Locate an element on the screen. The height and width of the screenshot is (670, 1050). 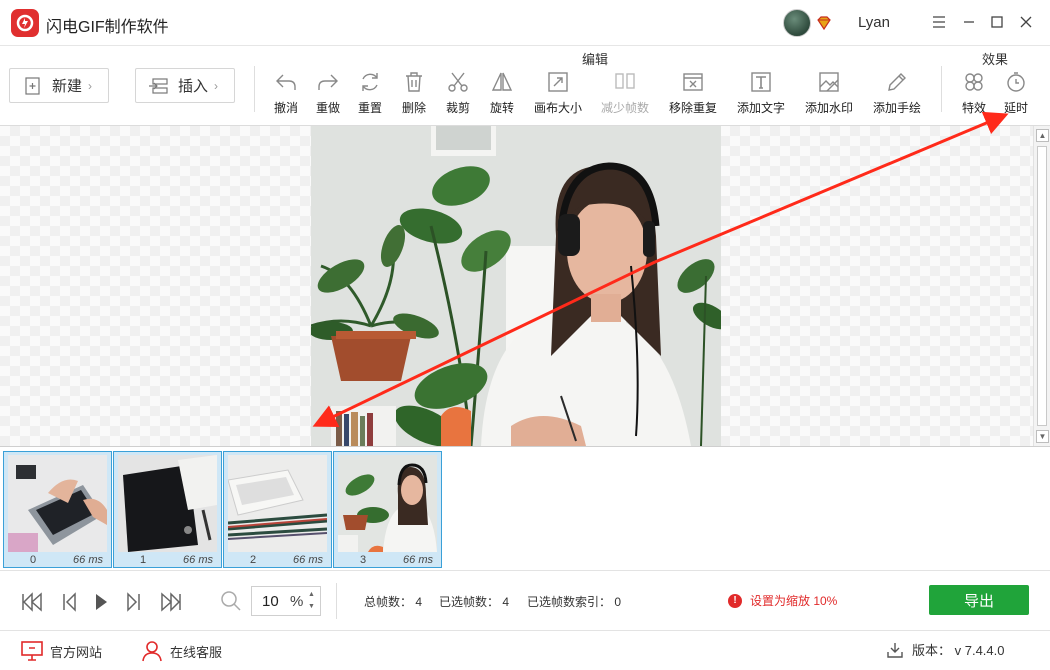
tool-label: 添加手绘 is located at coordinates (896, 108).